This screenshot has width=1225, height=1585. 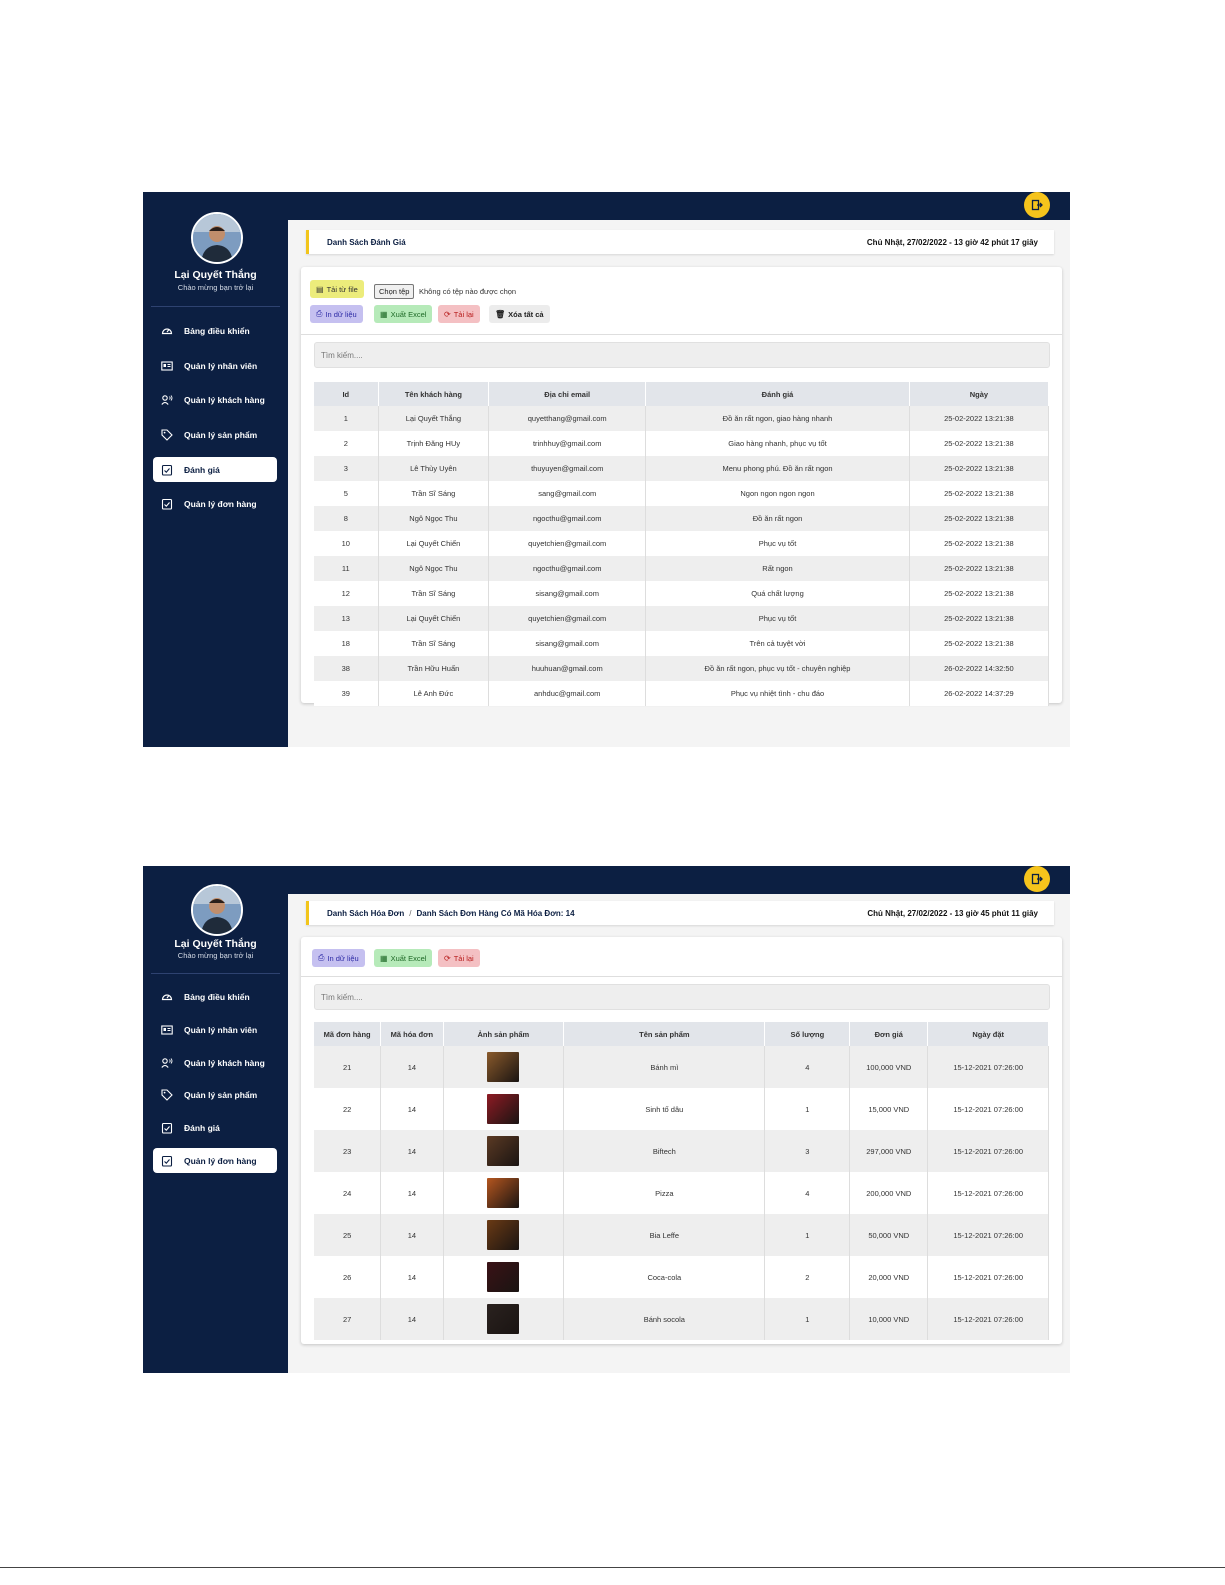 What do you see at coordinates (807, 1277) in the screenshot?
I see `table-cell: 2` at bounding box center [807, 1277].